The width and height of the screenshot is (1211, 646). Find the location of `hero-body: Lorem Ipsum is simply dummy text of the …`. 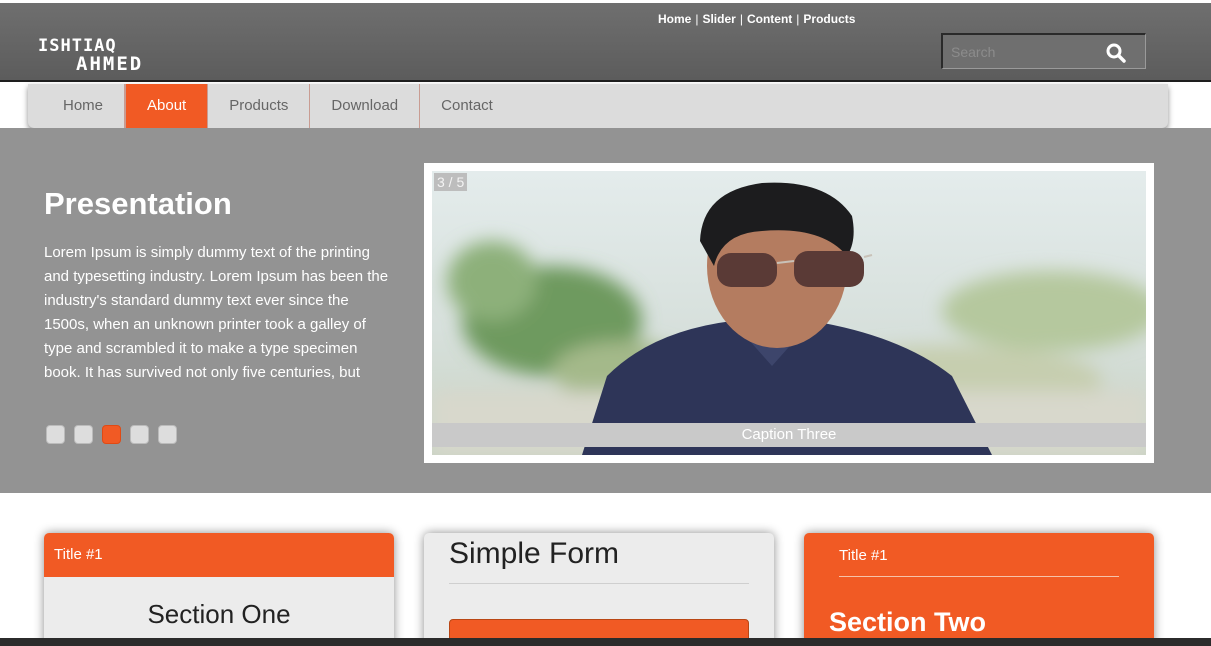

hero-body: Lorem Ipsum is simply dummy text of the … is located at coordinates (216, 312).